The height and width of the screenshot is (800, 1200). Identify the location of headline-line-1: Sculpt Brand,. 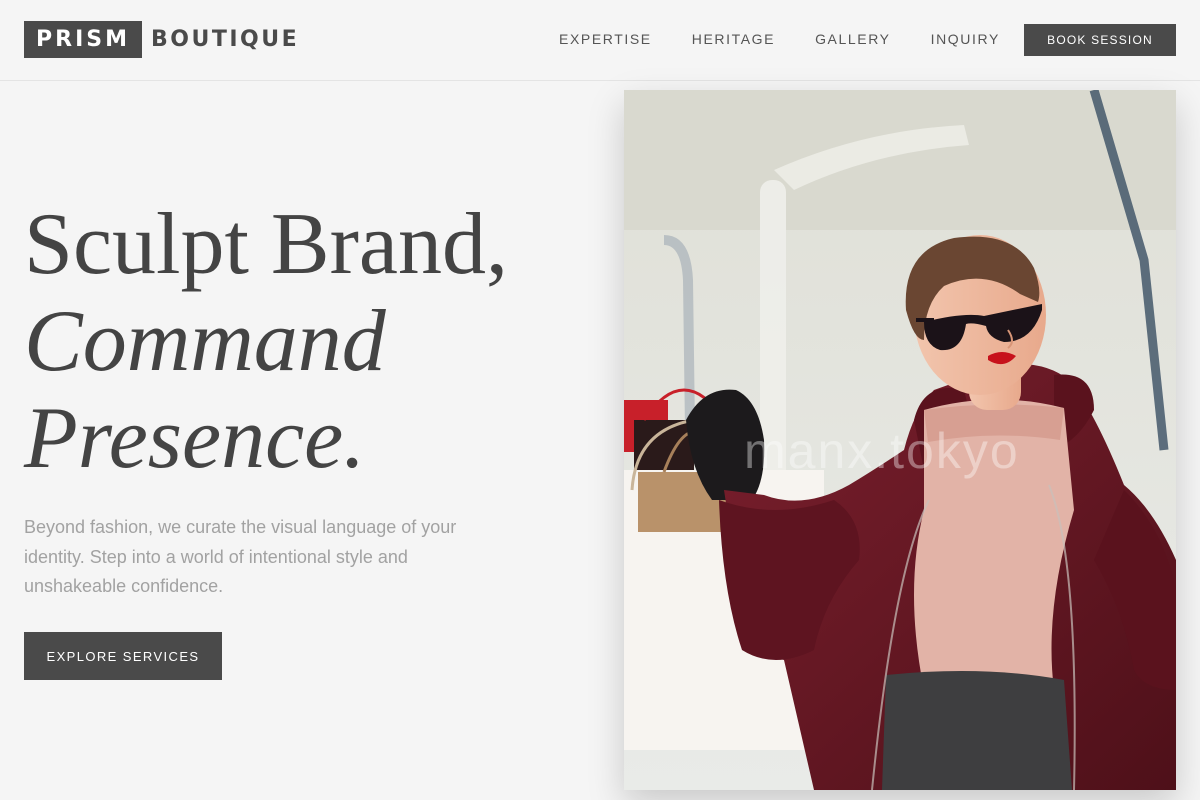
(266, 244).